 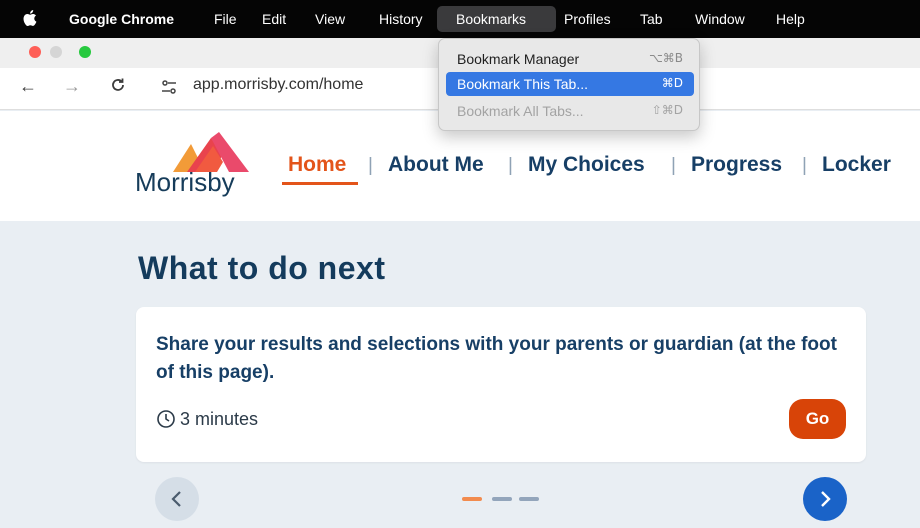 What do you see at coordinates (211, 152) in the screenshot?
I see `morrisby-logo-icon` at bounding box center [211, 152].